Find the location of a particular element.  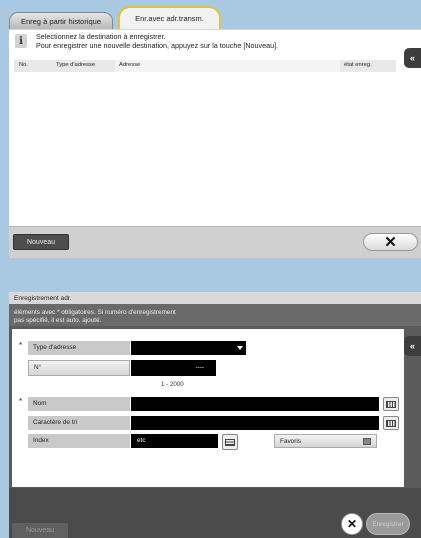

list-header: No. Type d'adresse Adresse état enreg. is located at coordinates (205, 66).